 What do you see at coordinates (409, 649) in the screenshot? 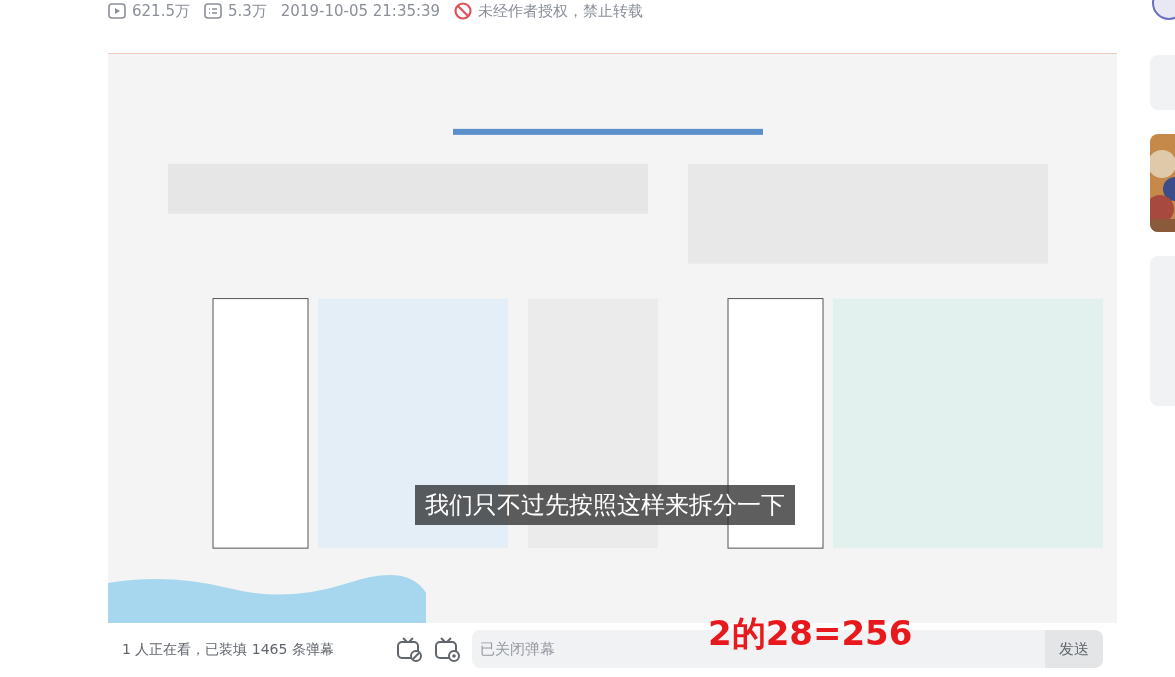
I see `danmaku-toggle-icon` at bounding box center [409, 649].